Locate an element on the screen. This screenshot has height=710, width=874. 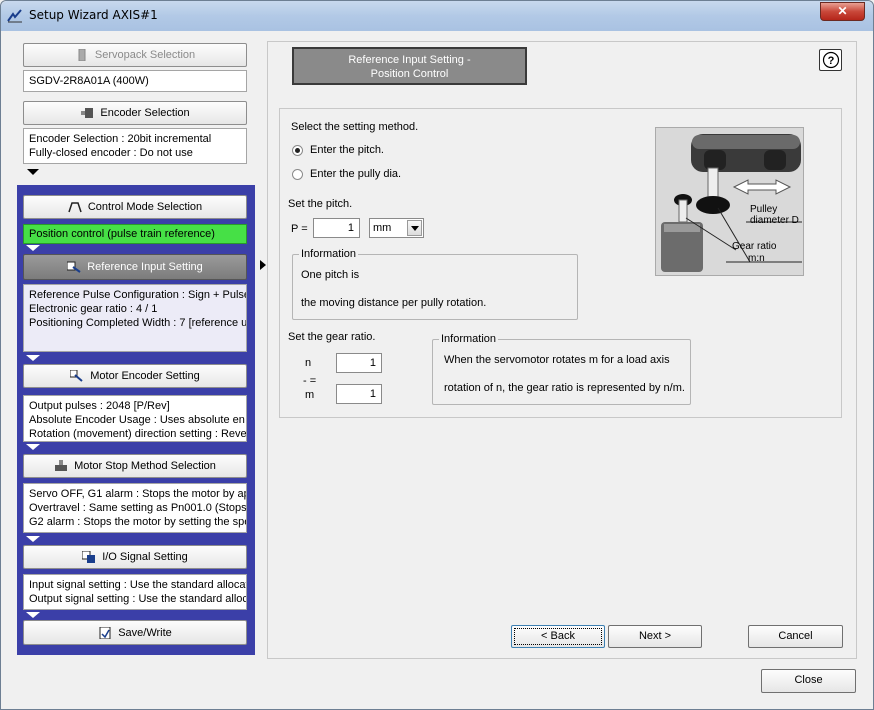
reference-input-icon is located at coordinates (74, 267).